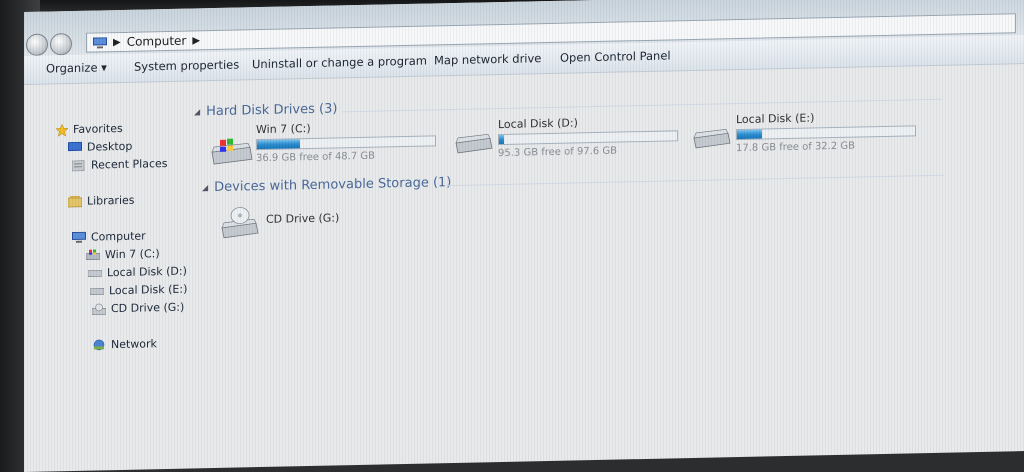 Image resolution: width=1024 pixels, height=472 pixels. What do you see at coordinates (557, 152) in the screenshot?
I see `drive-d-free-space: 95.3 GB free of 97.6 GB` at bounding box center [557, 152].